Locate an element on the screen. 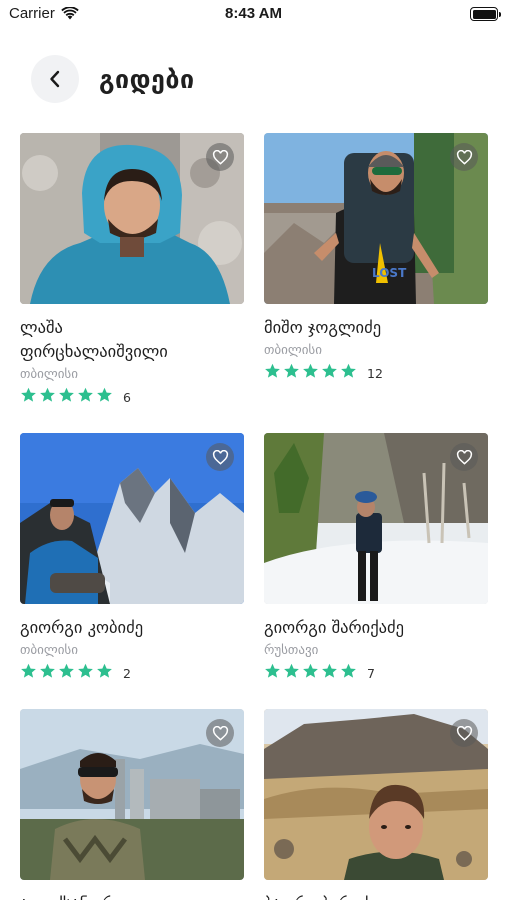  guide-name-line: ბადრი ბერიძე is located at coordinates (376, 896).